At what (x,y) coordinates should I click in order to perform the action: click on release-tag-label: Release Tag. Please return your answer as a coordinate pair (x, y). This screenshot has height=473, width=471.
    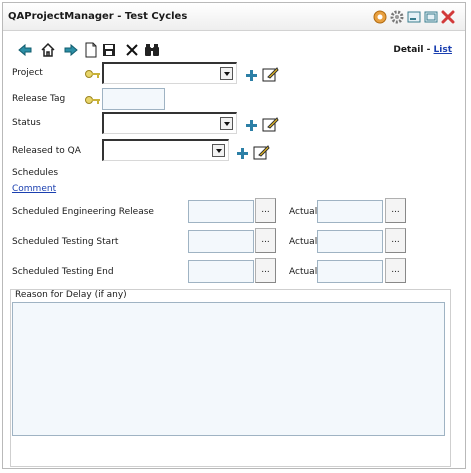
    Looking at the image, I should click on (39, 99).